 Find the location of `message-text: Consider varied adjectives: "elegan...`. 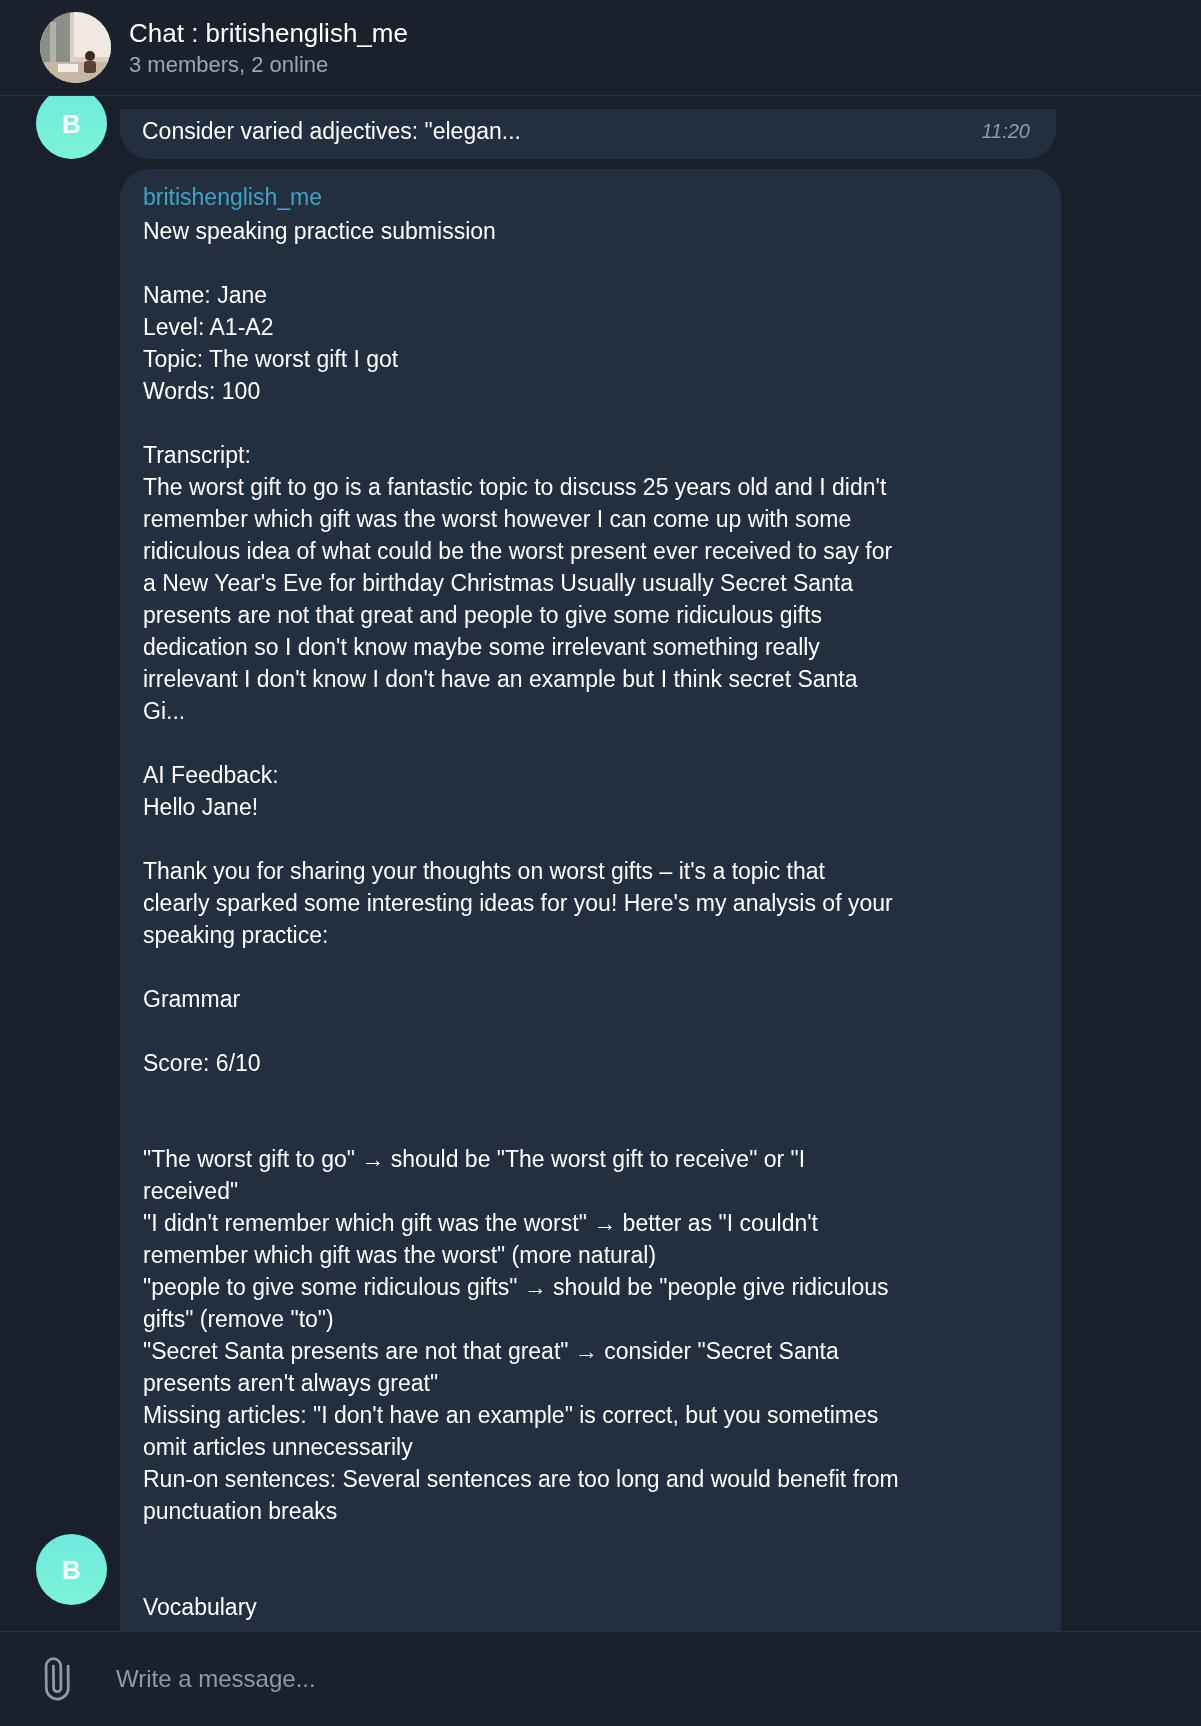

message-text: Consider varied adjectives: "elegan... is located at coordinates (331, 131).